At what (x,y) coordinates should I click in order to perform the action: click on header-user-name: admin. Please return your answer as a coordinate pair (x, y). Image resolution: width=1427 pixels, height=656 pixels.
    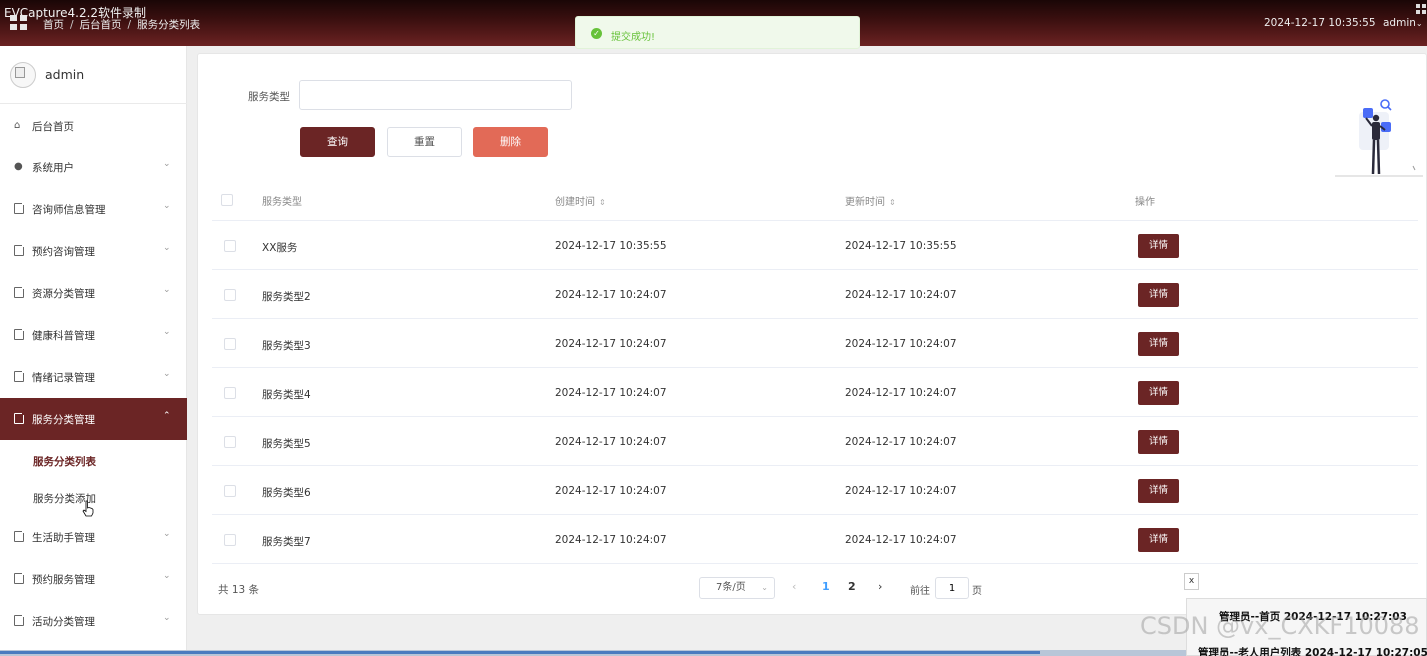
    Looking at the image, I should click on (1399, 23).